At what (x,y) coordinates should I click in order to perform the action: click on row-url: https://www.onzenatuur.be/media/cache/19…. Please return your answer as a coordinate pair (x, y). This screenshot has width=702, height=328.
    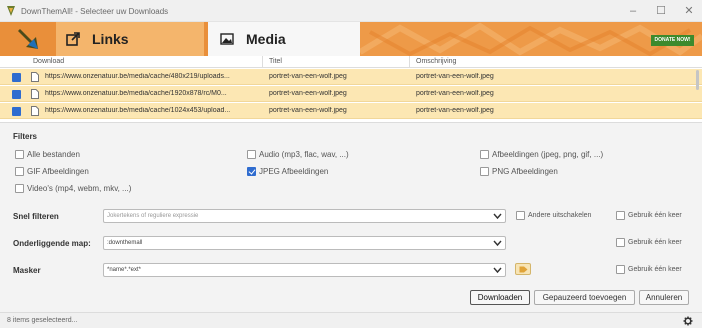
    Looking at the image, I should click on (136, 93).